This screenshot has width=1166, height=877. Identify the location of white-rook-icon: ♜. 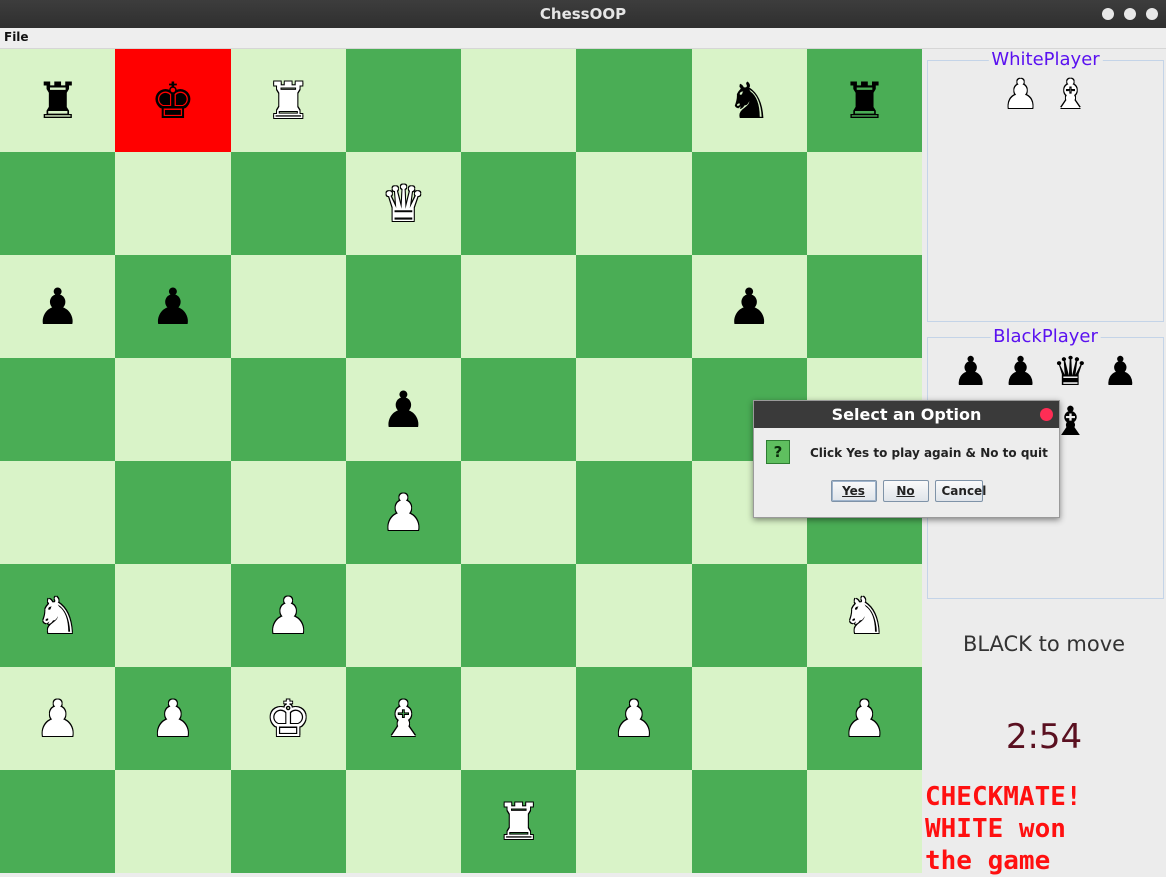
(288, 100).